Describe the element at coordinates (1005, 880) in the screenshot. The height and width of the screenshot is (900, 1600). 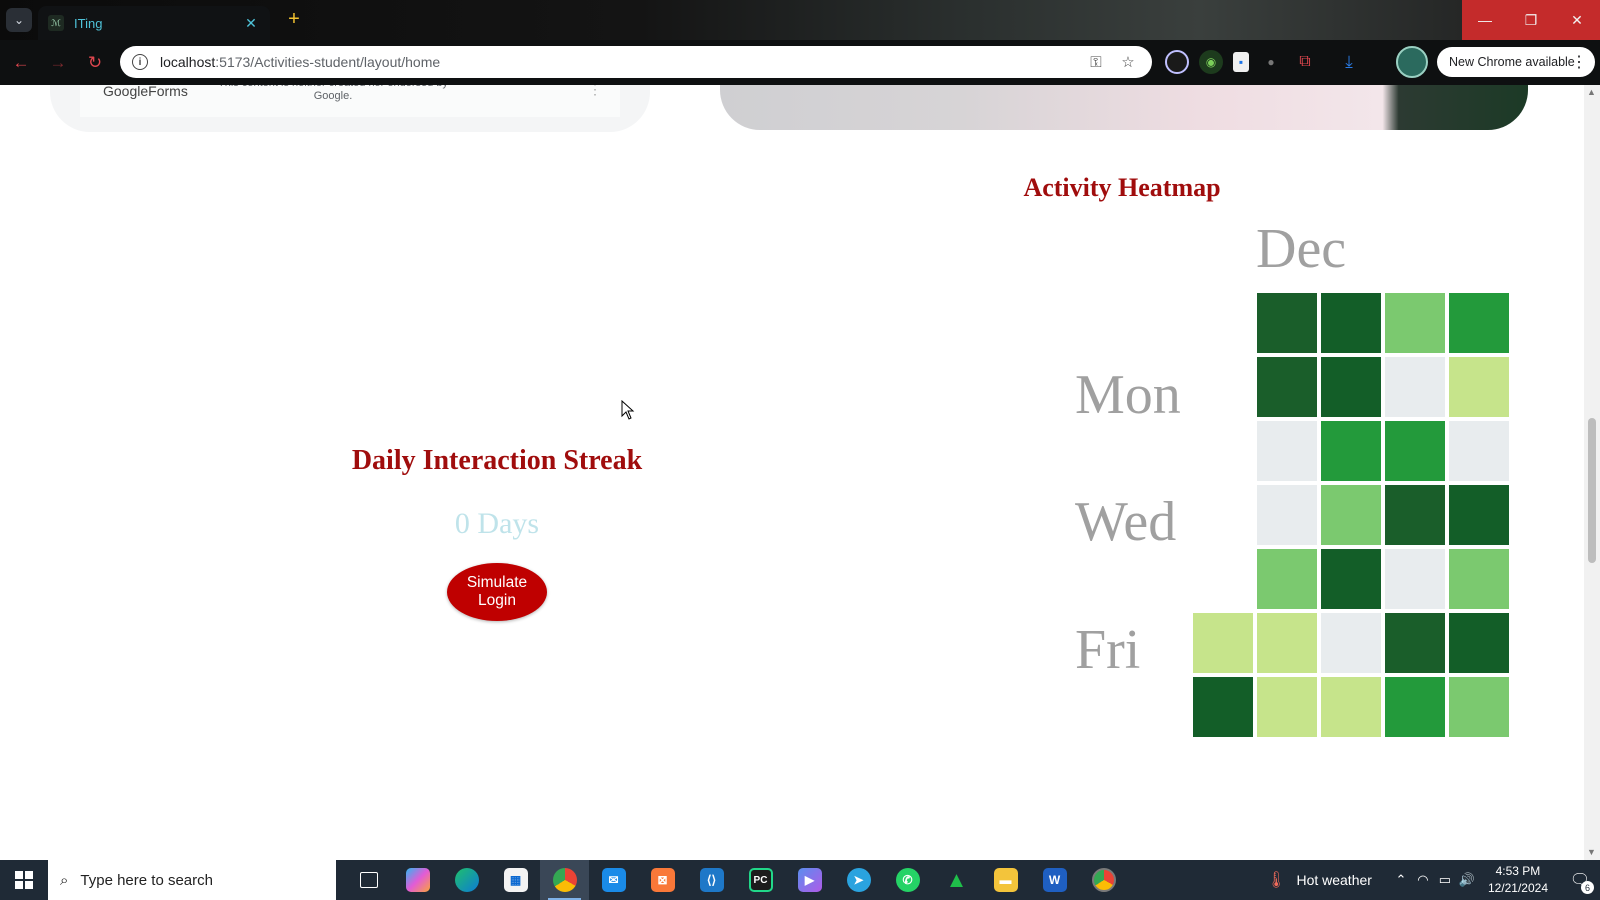
I see `file-explorer-icon: ▬` at that location.